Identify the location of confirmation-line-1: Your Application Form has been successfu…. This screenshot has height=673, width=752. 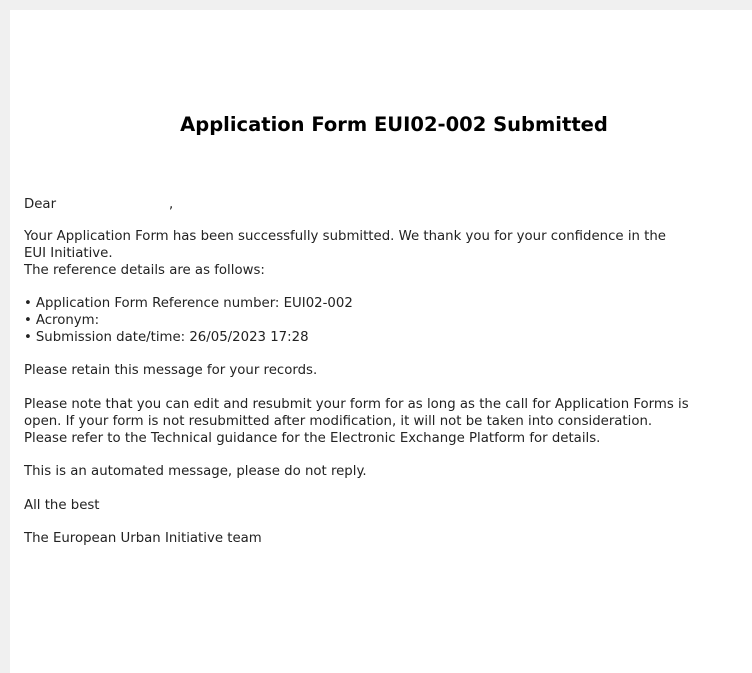
(345, 236).